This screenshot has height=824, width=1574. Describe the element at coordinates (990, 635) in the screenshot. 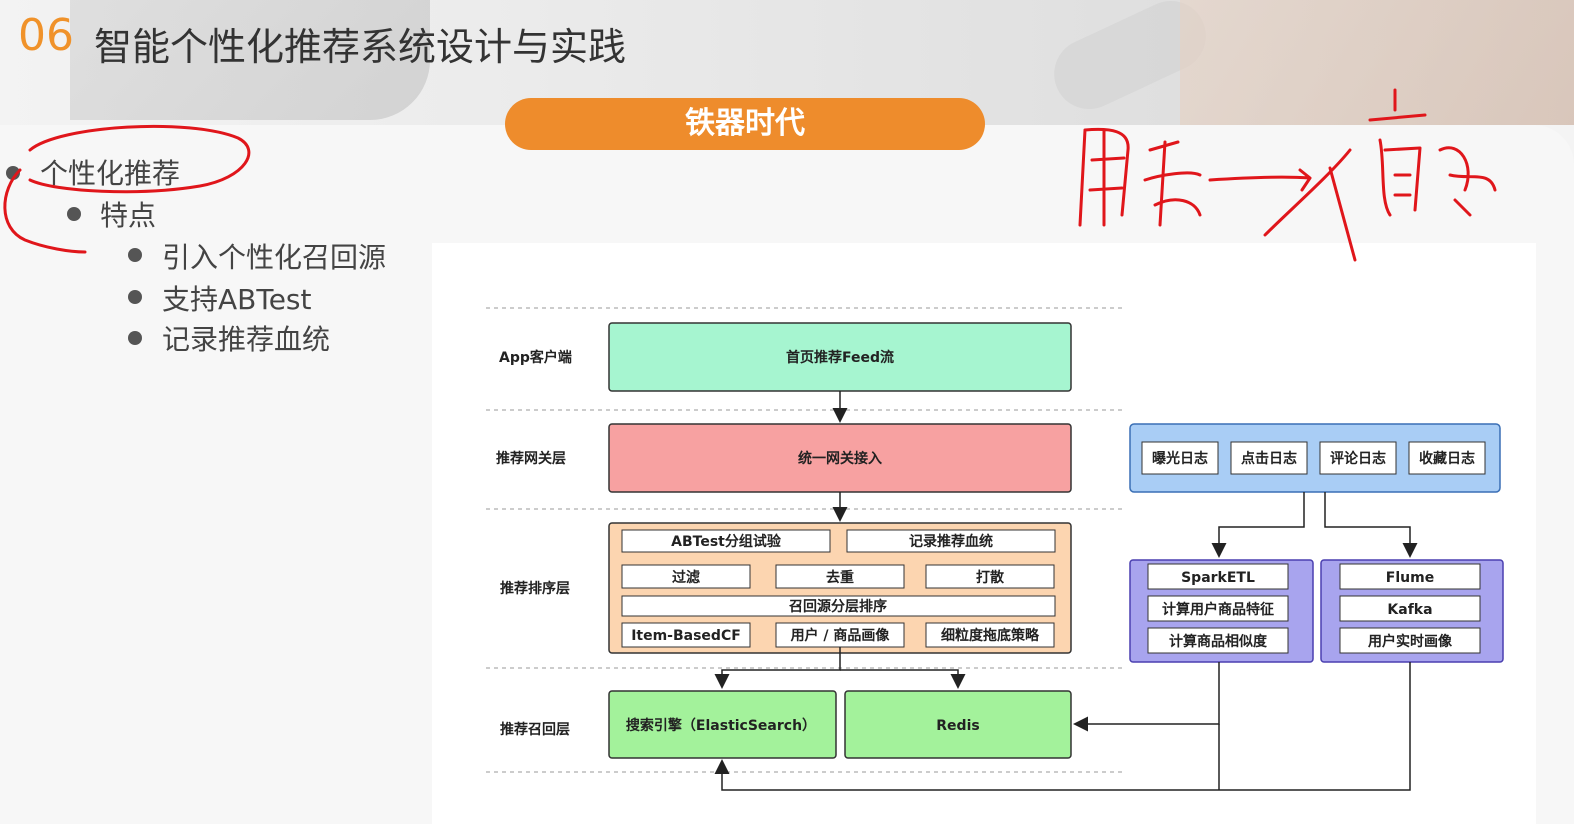

I see `rank-box-fallback-label: 细粒度拖底策略` at that location.